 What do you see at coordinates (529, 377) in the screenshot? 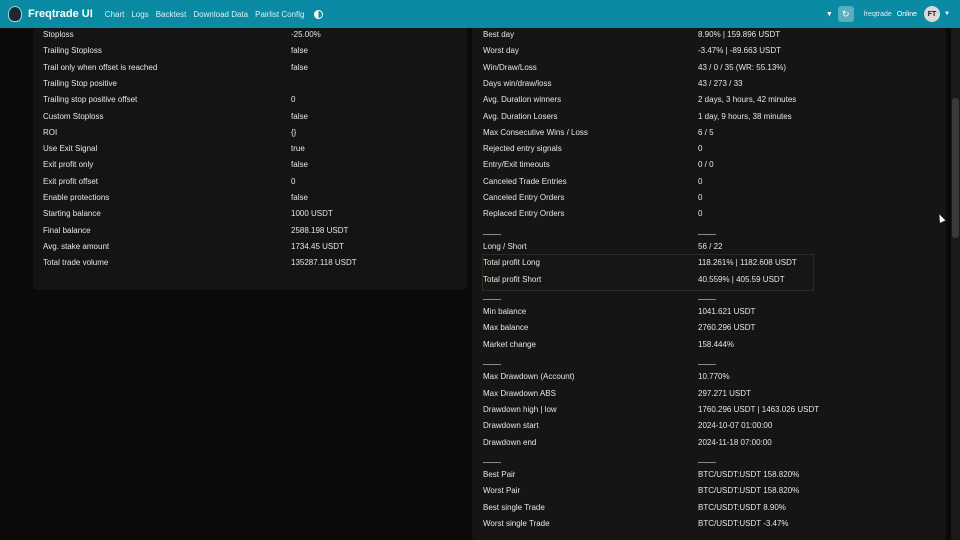
I see `row-label: Max Drawdown (Account)` at bounding box center [529, 377].